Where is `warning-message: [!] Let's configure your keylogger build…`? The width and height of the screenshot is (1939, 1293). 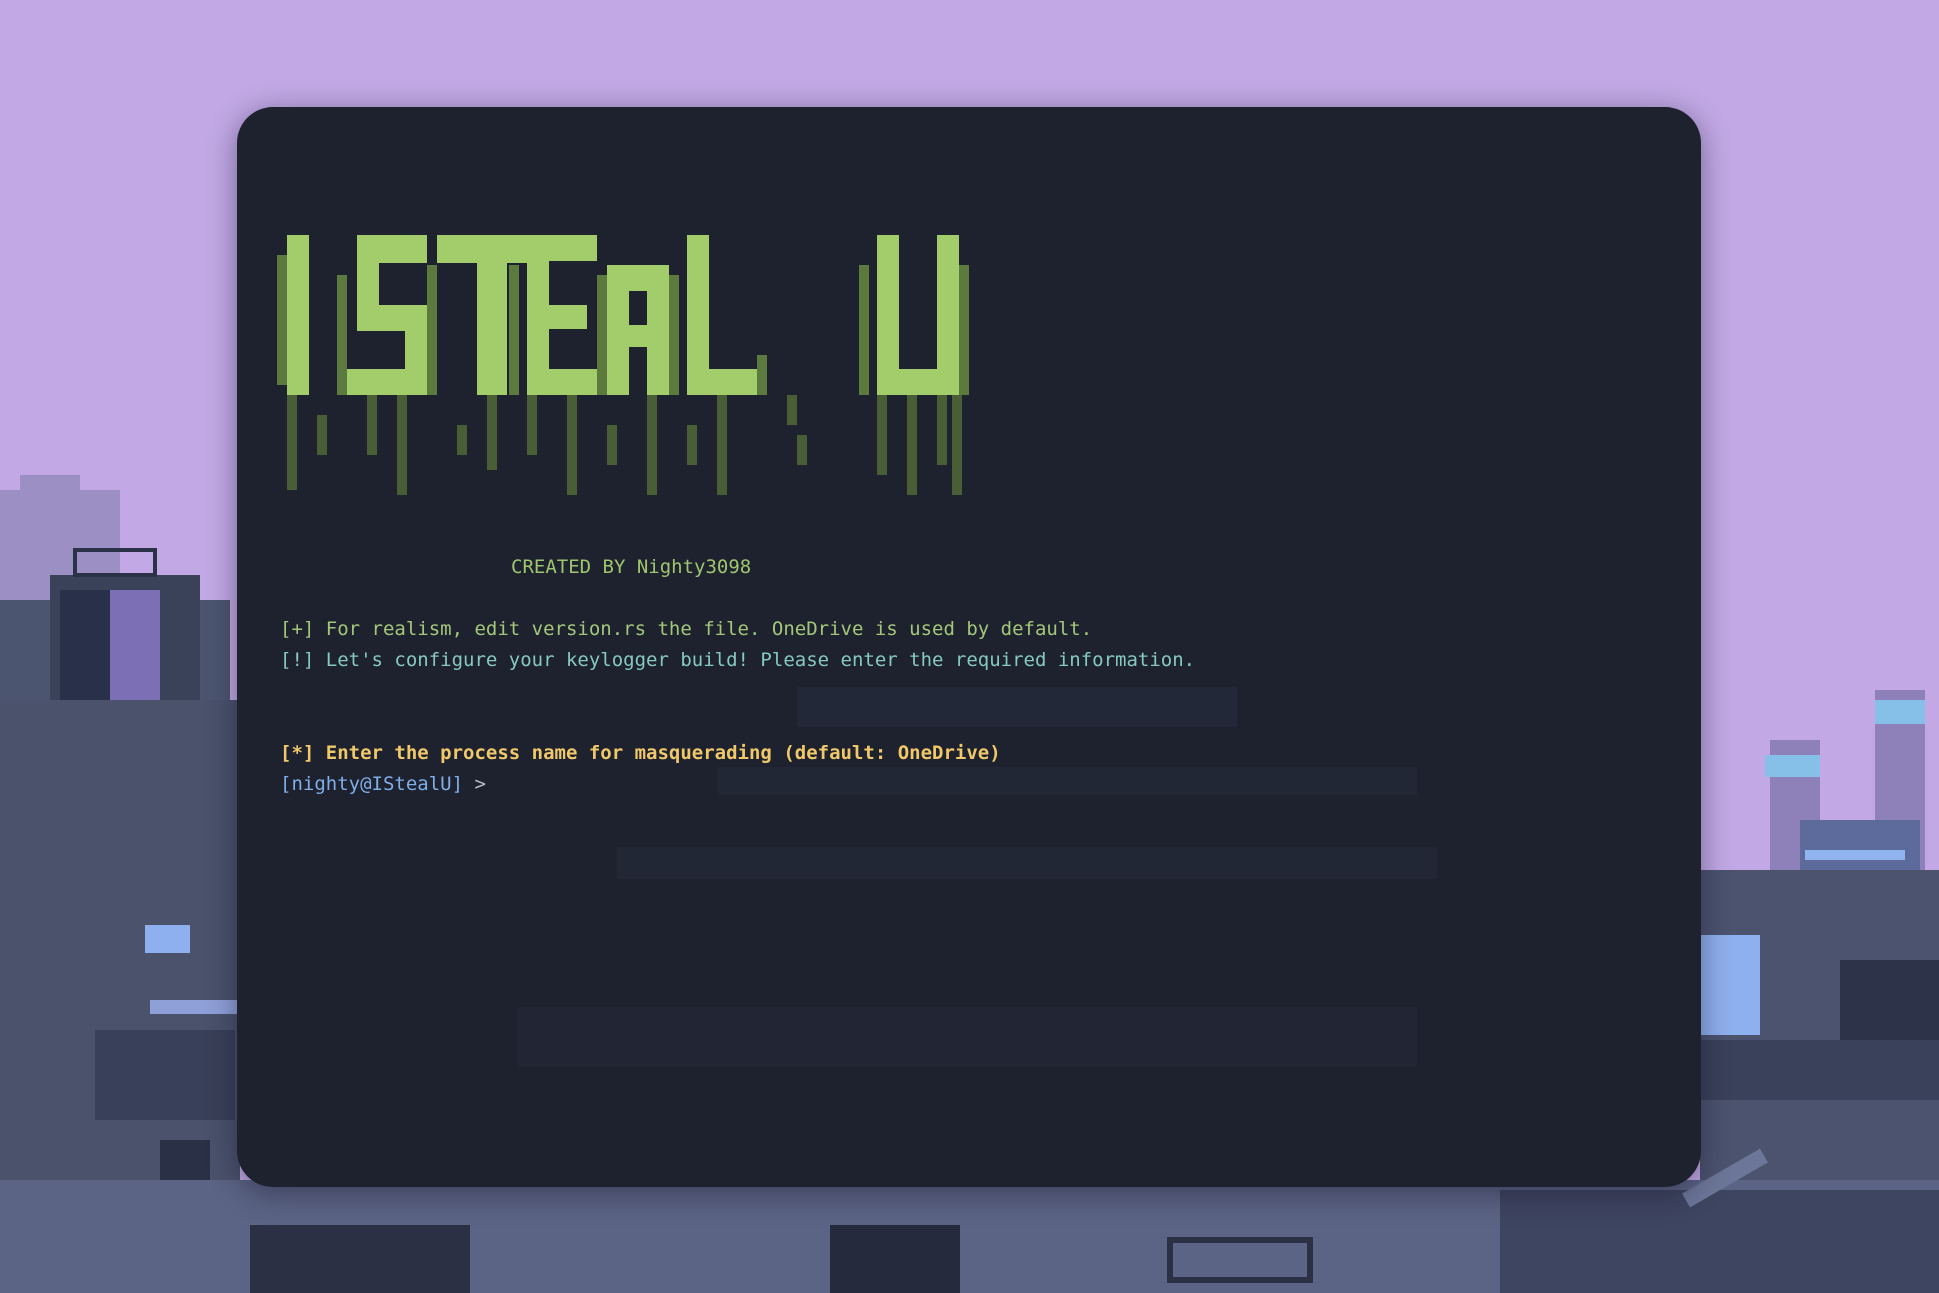
warning-message: [!] Let's configure your keylogger build… is located at coordinates (738, 660).